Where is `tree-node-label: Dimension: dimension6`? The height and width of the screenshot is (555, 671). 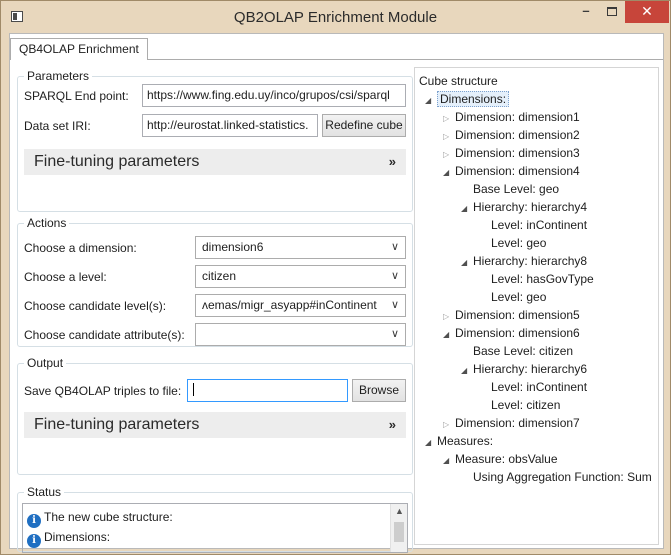 tree-node-label: Dimension: dimension6 is located at coordinates (517, 333).